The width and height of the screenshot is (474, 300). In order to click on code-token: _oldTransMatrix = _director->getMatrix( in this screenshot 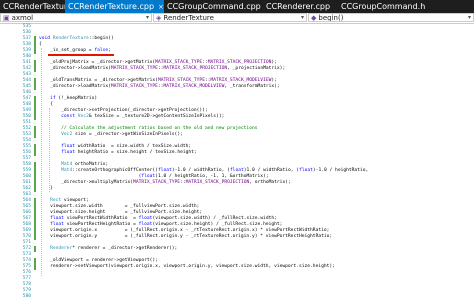, I will do `click(98, 80)`.